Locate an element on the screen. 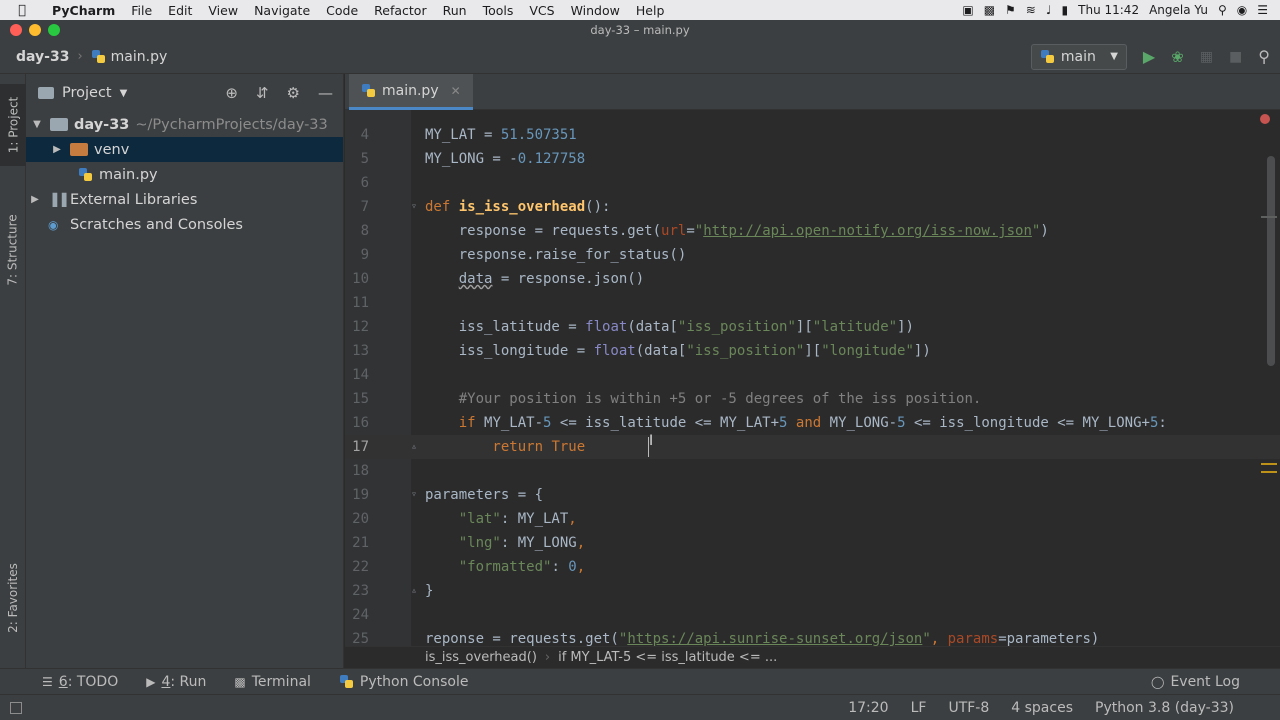 This screenshot has height=720, width=1280. tab-structure: 7: Structure is located at coordinates (13, 250).